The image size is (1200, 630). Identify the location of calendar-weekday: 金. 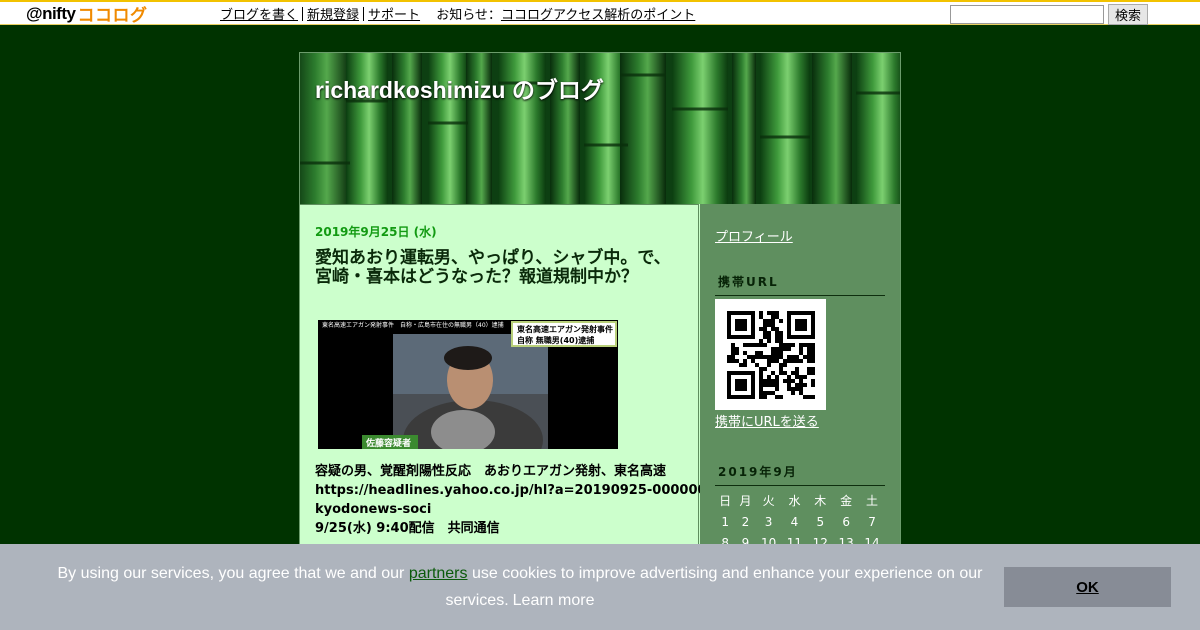
(846, 501).